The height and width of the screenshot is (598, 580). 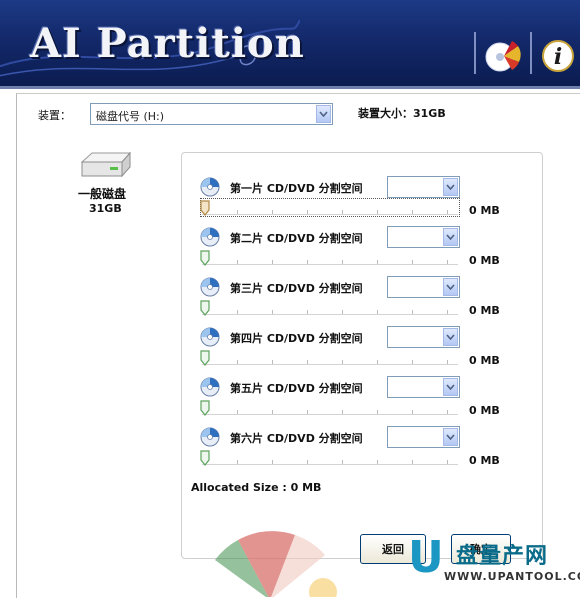 I want to click on partition-row: 第五片 CD/DVD 分割空间 0 MB, so click(x=362, y=387).